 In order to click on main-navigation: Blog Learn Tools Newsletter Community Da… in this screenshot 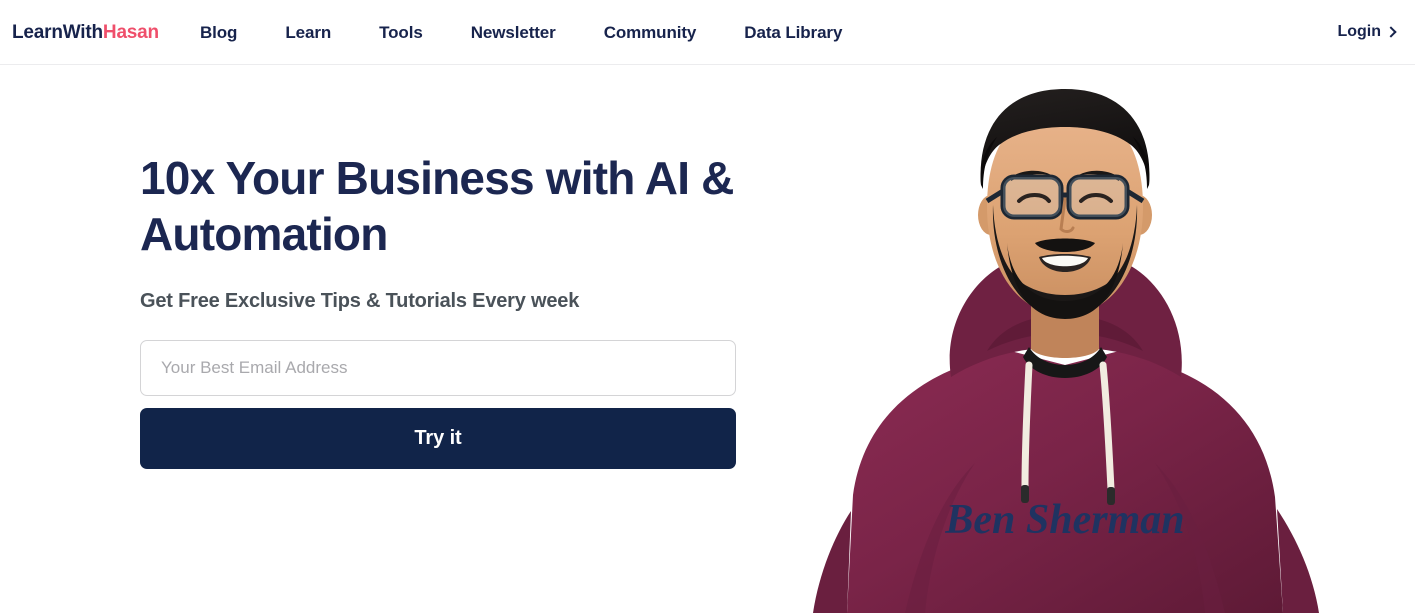, I will do `click(533, 32)`.